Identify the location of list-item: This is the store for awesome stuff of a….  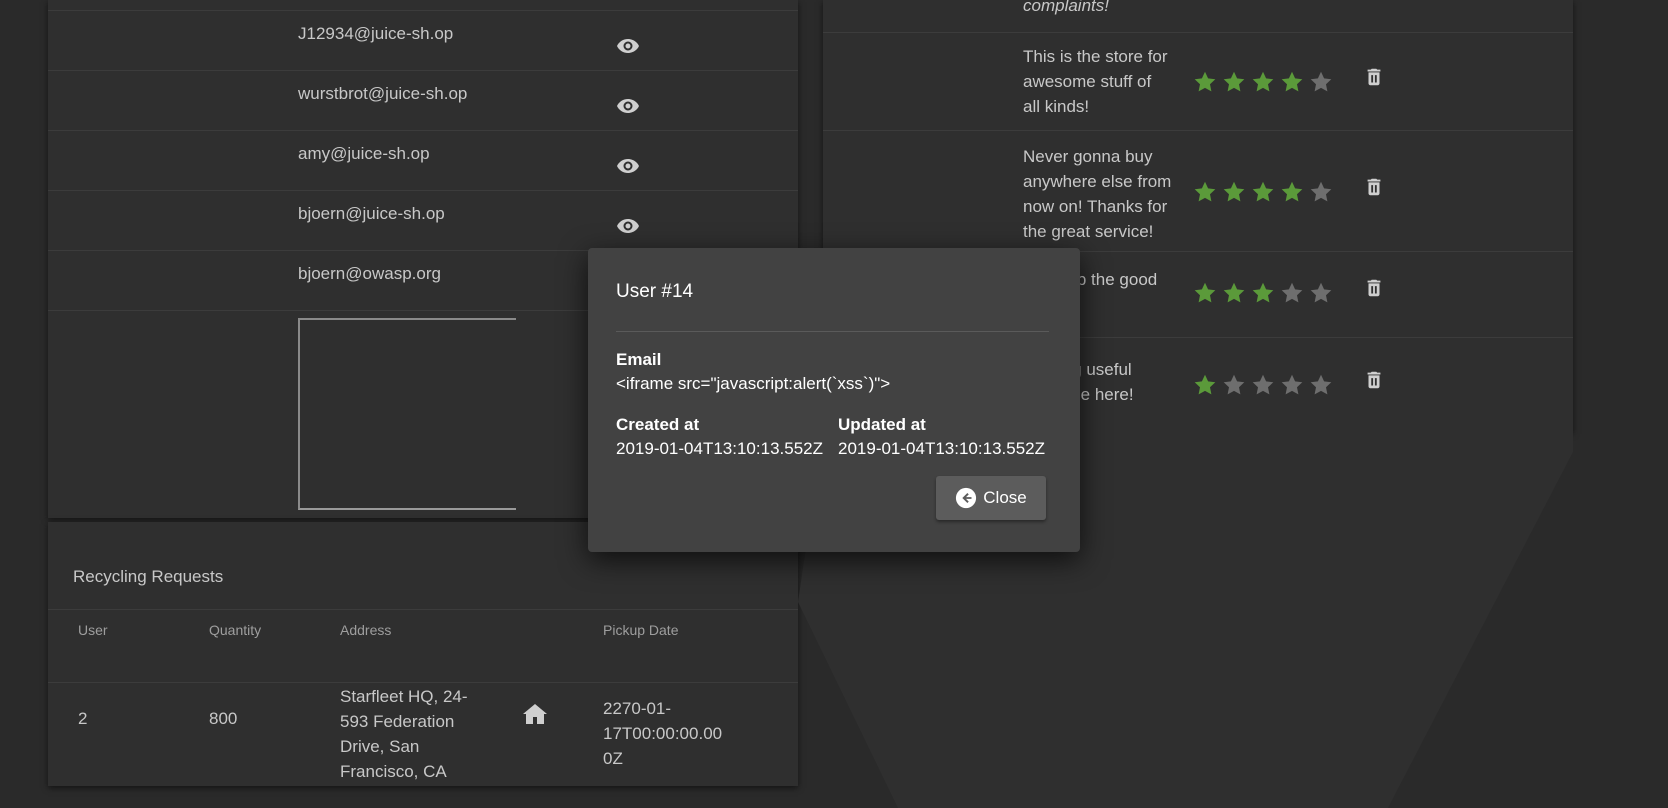
(1198, 81).